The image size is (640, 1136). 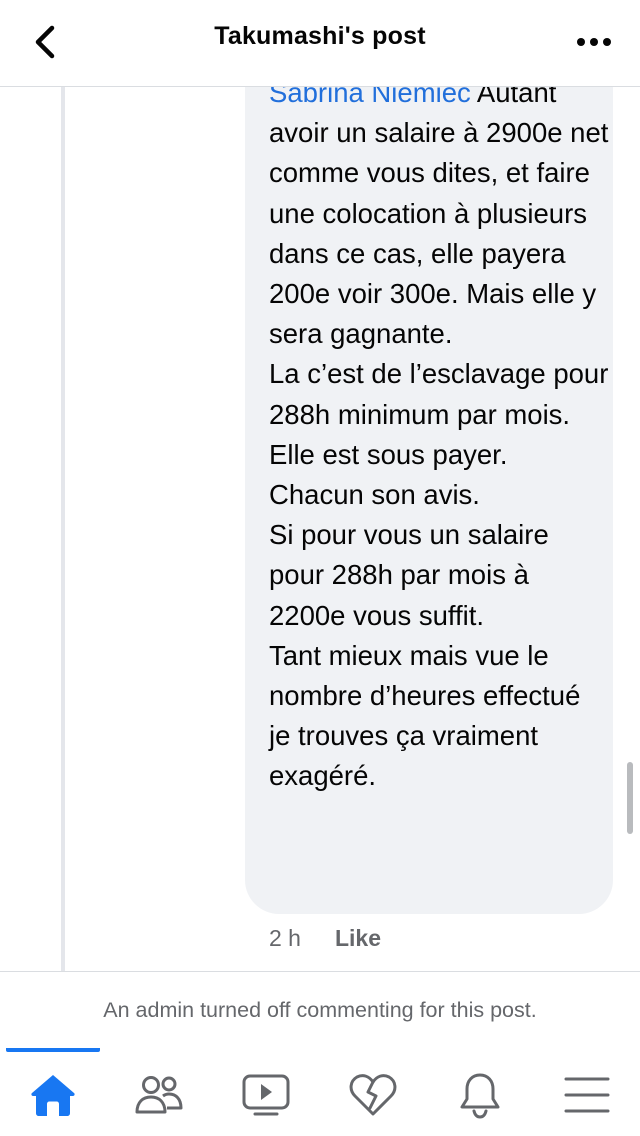 I want to click on page-title: Takumashi's post, so click(x=320, y=36).